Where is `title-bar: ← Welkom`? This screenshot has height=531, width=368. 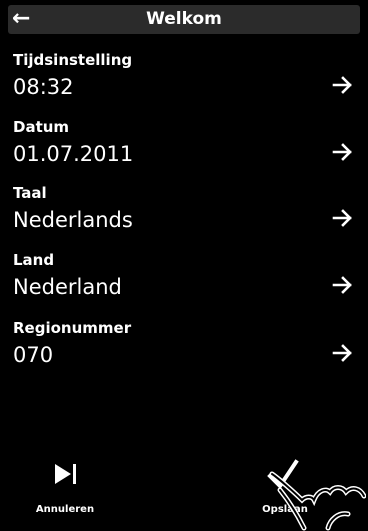
title-bar: ← Welkom is located at coordinates (184, 19).